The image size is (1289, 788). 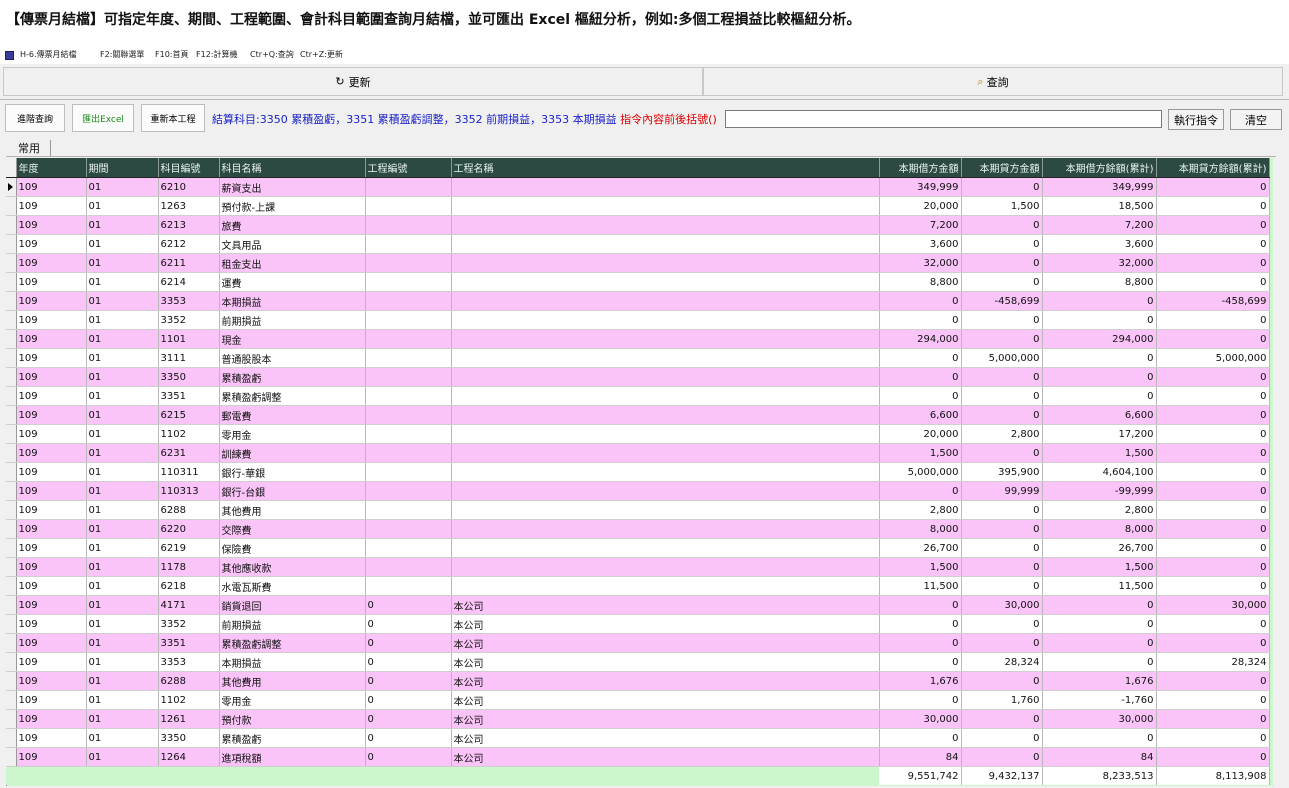 What do you see at coordinates (943, 119) in the screenshot?
I see `command-input` at bounding box center [943, 119].